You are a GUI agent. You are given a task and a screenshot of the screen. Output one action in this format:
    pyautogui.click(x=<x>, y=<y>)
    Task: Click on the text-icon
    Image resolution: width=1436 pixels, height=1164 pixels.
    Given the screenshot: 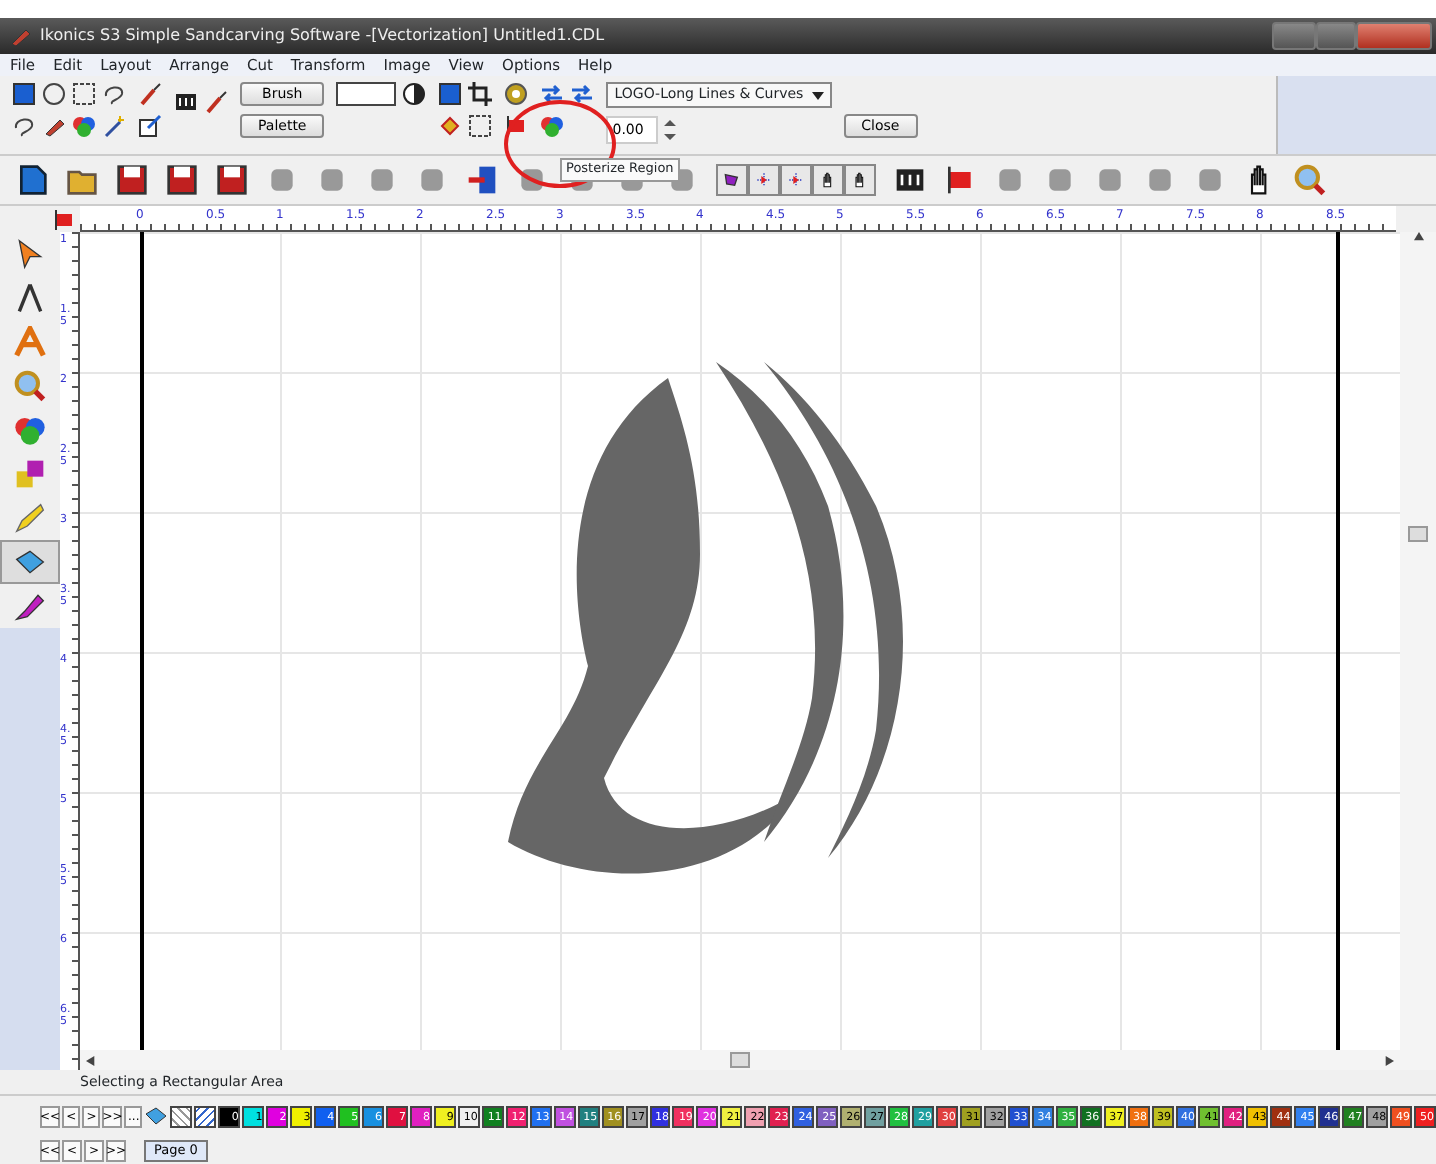 What is the action you would take?
    pyautogui.click(x=30, y=342)
    